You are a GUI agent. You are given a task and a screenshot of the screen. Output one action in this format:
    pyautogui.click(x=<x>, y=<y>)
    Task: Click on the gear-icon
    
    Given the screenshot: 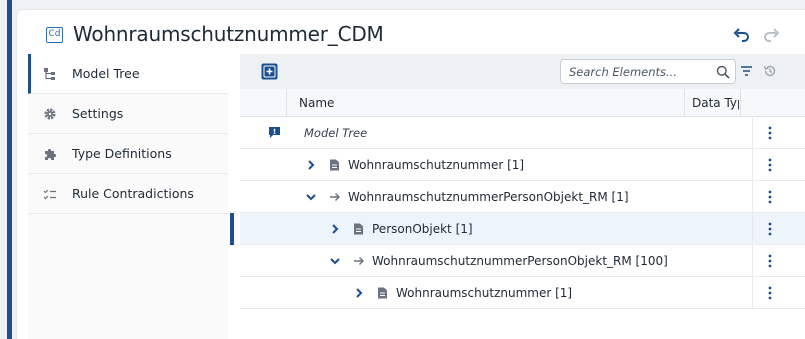 What is the action you would take?
    pyautogui.click(x=50, y=114)
    